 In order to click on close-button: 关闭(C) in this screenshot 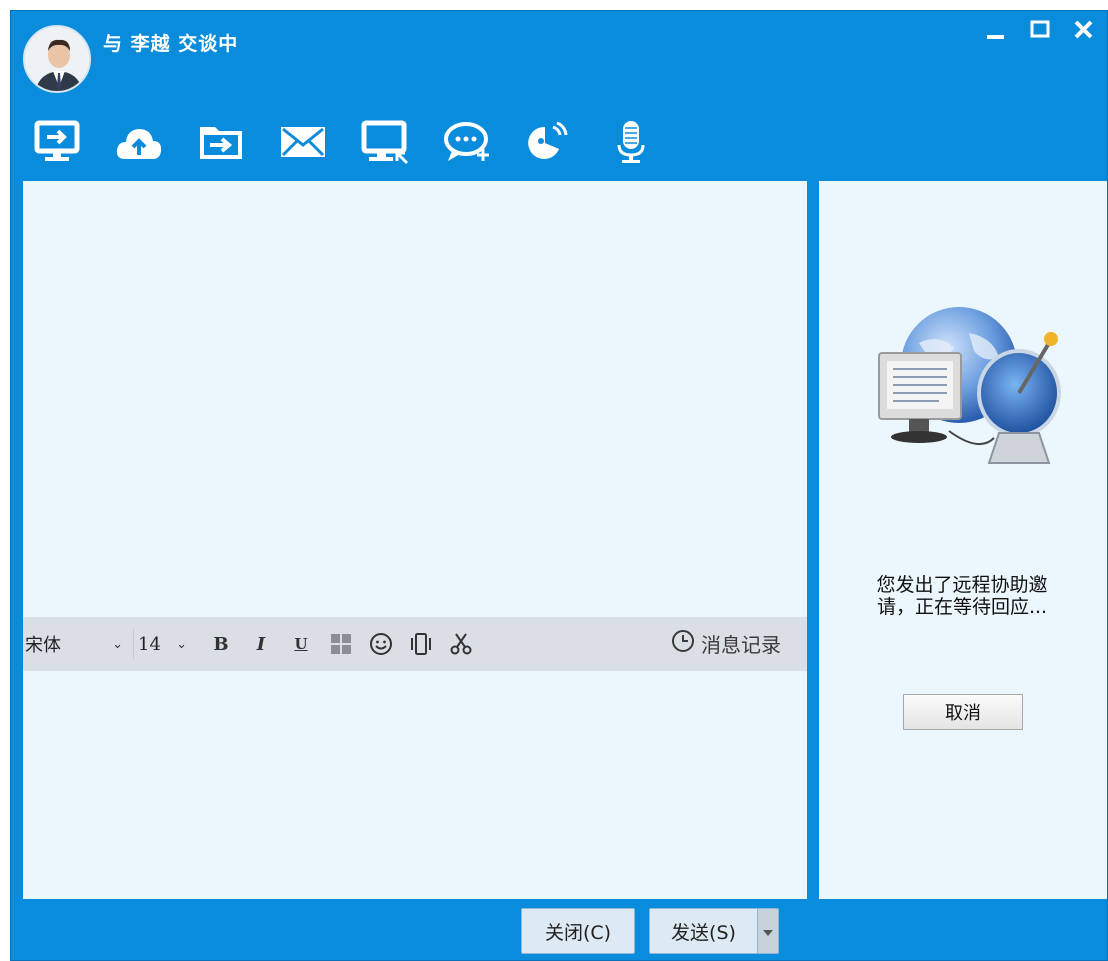, I will do `click(578, 931)`.